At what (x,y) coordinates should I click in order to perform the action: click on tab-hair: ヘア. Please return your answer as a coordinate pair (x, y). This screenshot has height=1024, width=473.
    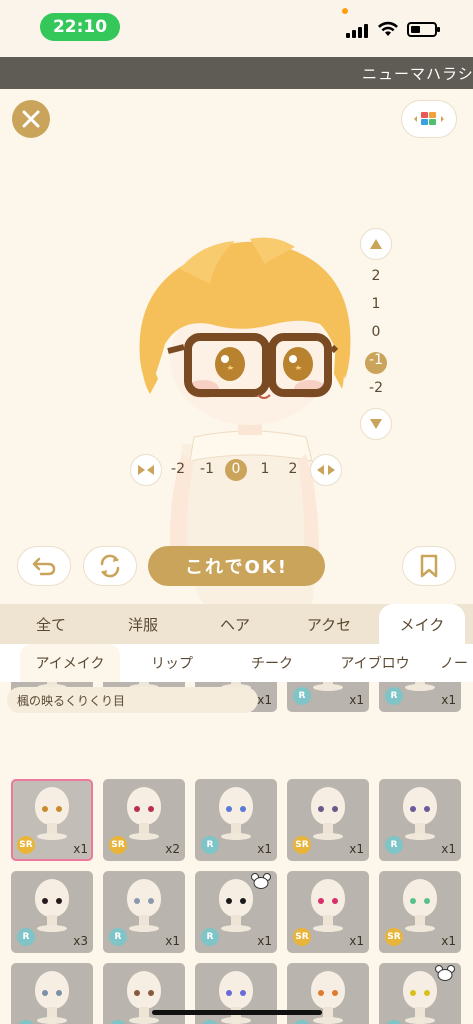
    Looking at the image, I should click on (235, 624).